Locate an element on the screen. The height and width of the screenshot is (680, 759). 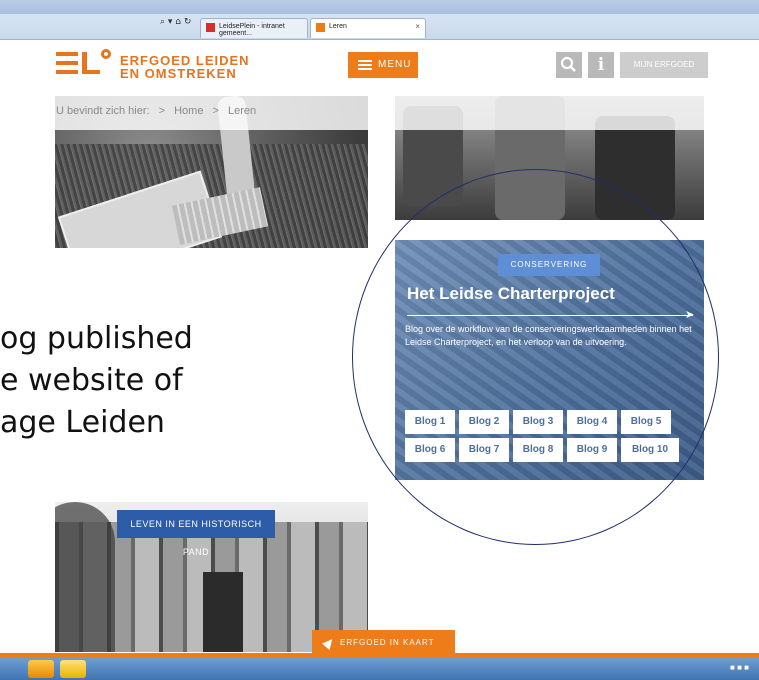
search-icon is located at coordinates (568, 64).